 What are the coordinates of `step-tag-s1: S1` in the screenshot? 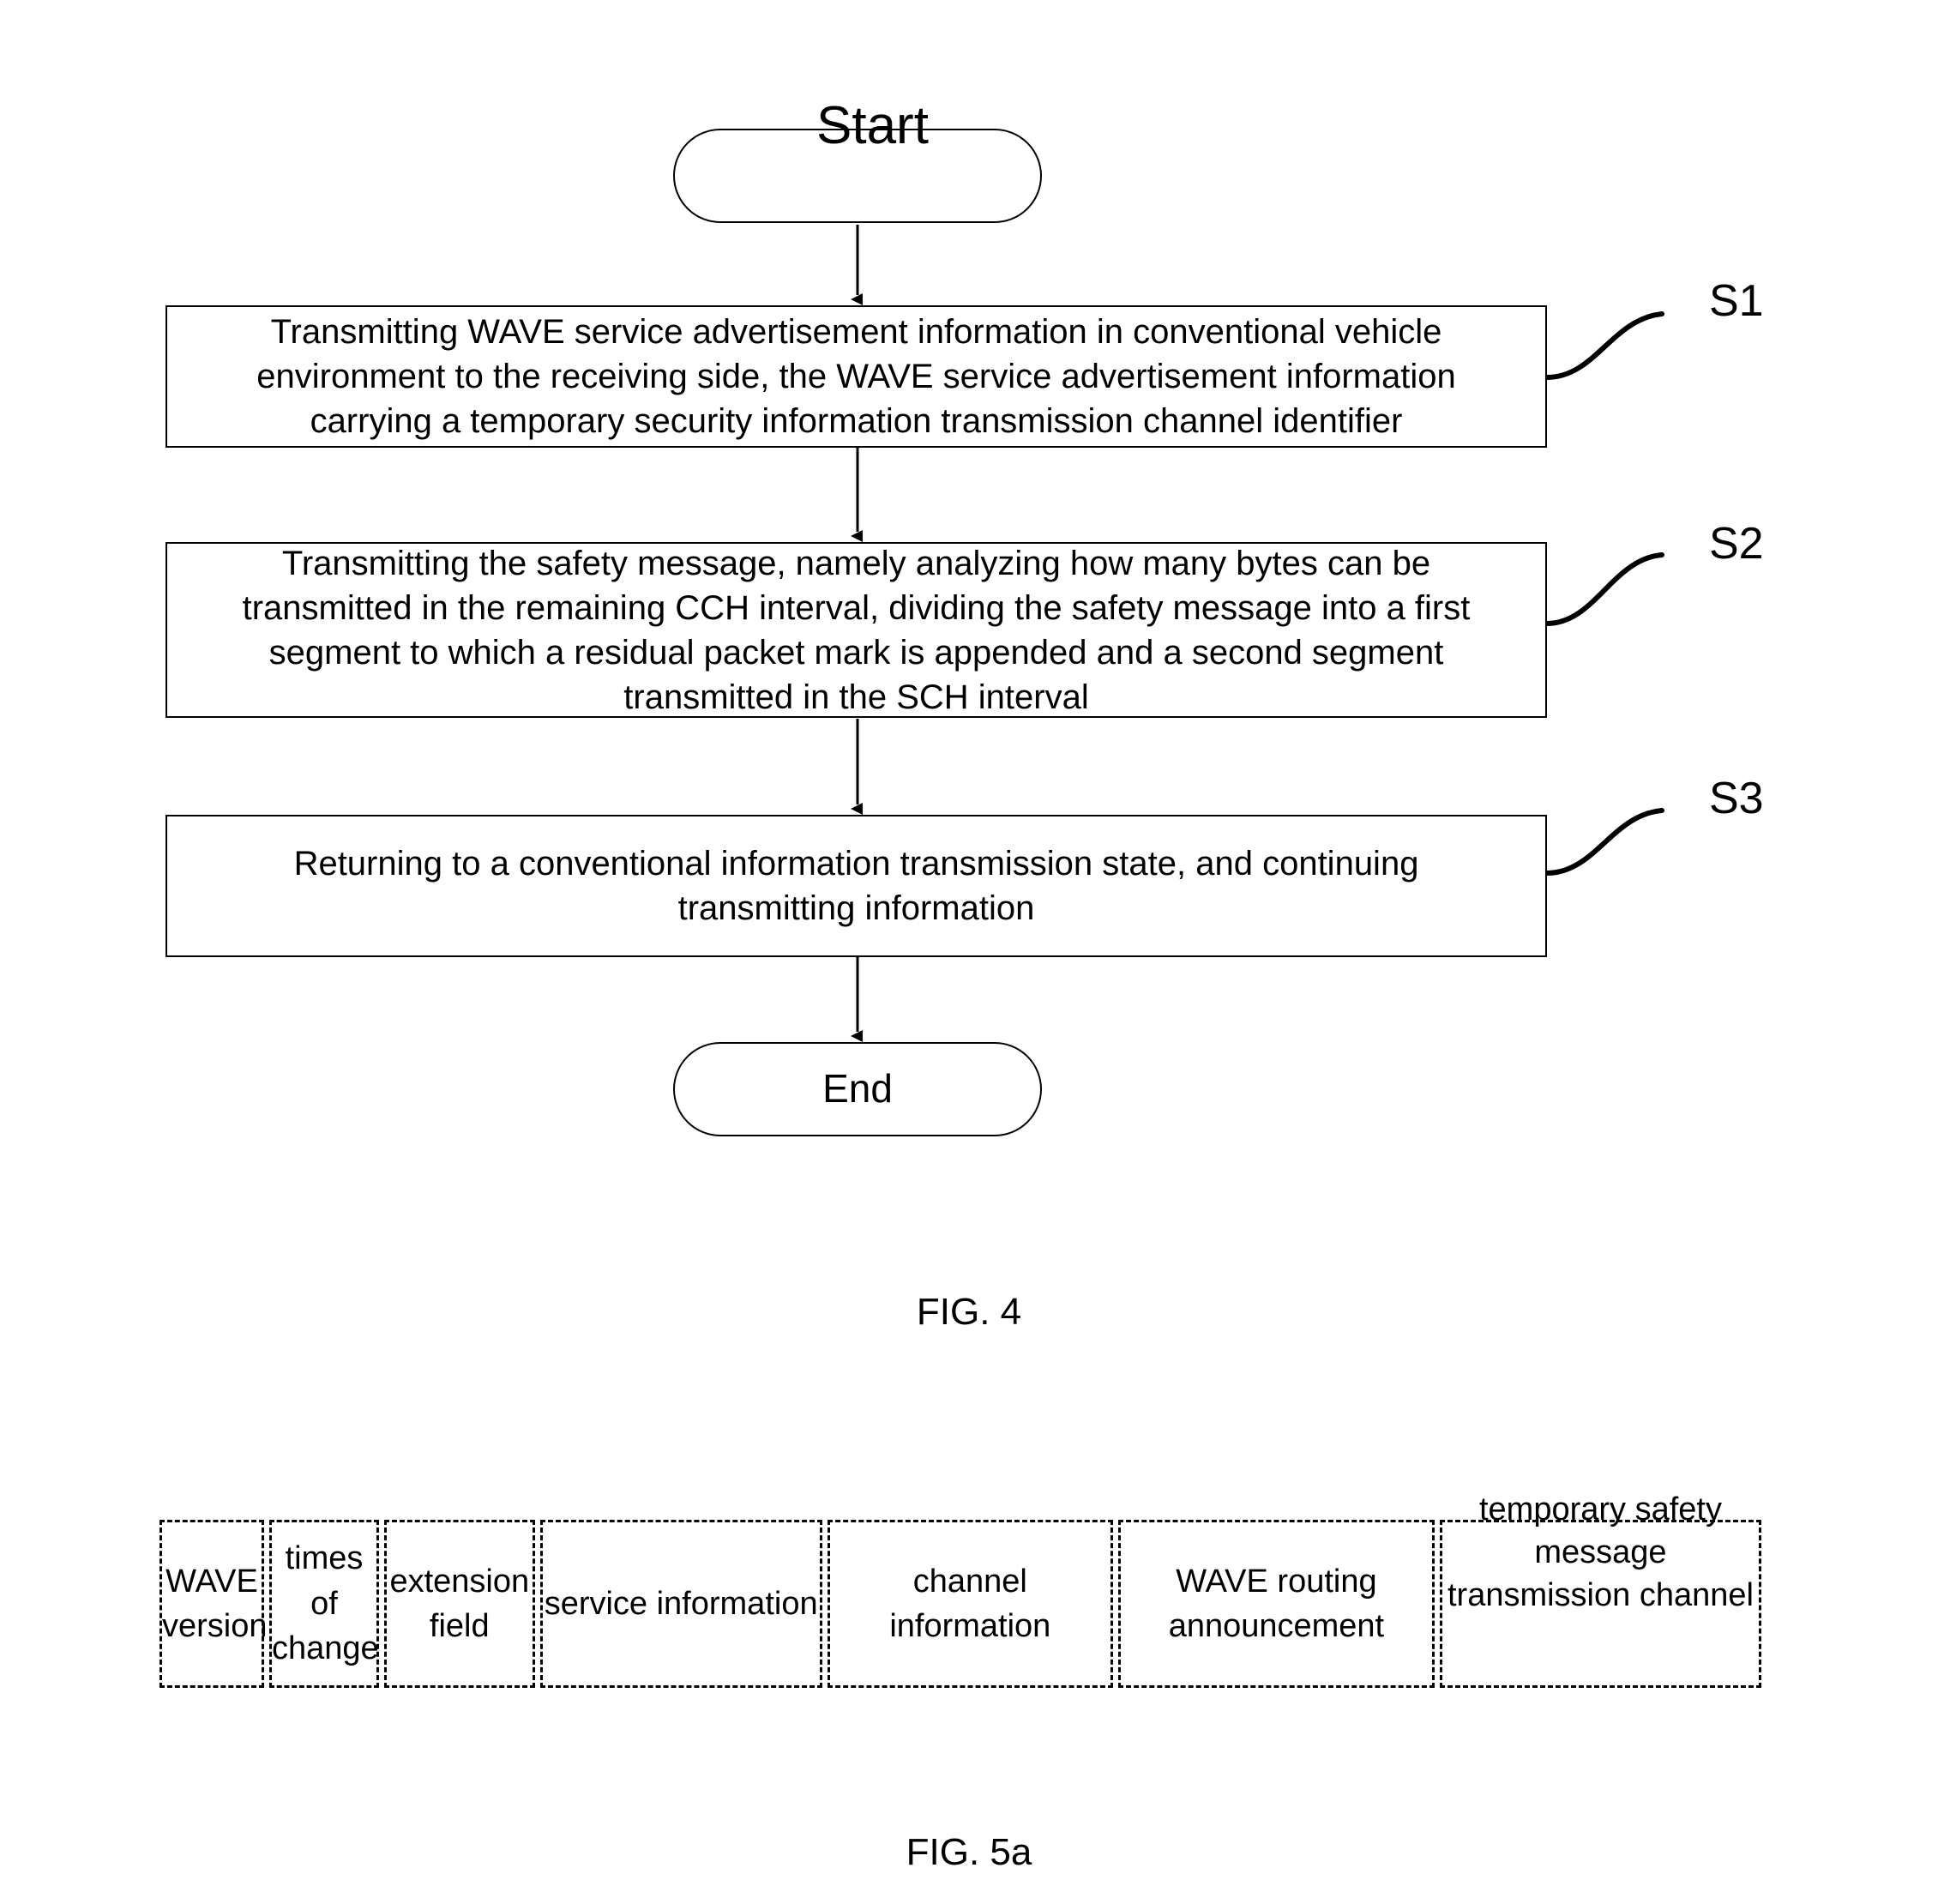 It's located at (1737, 301).